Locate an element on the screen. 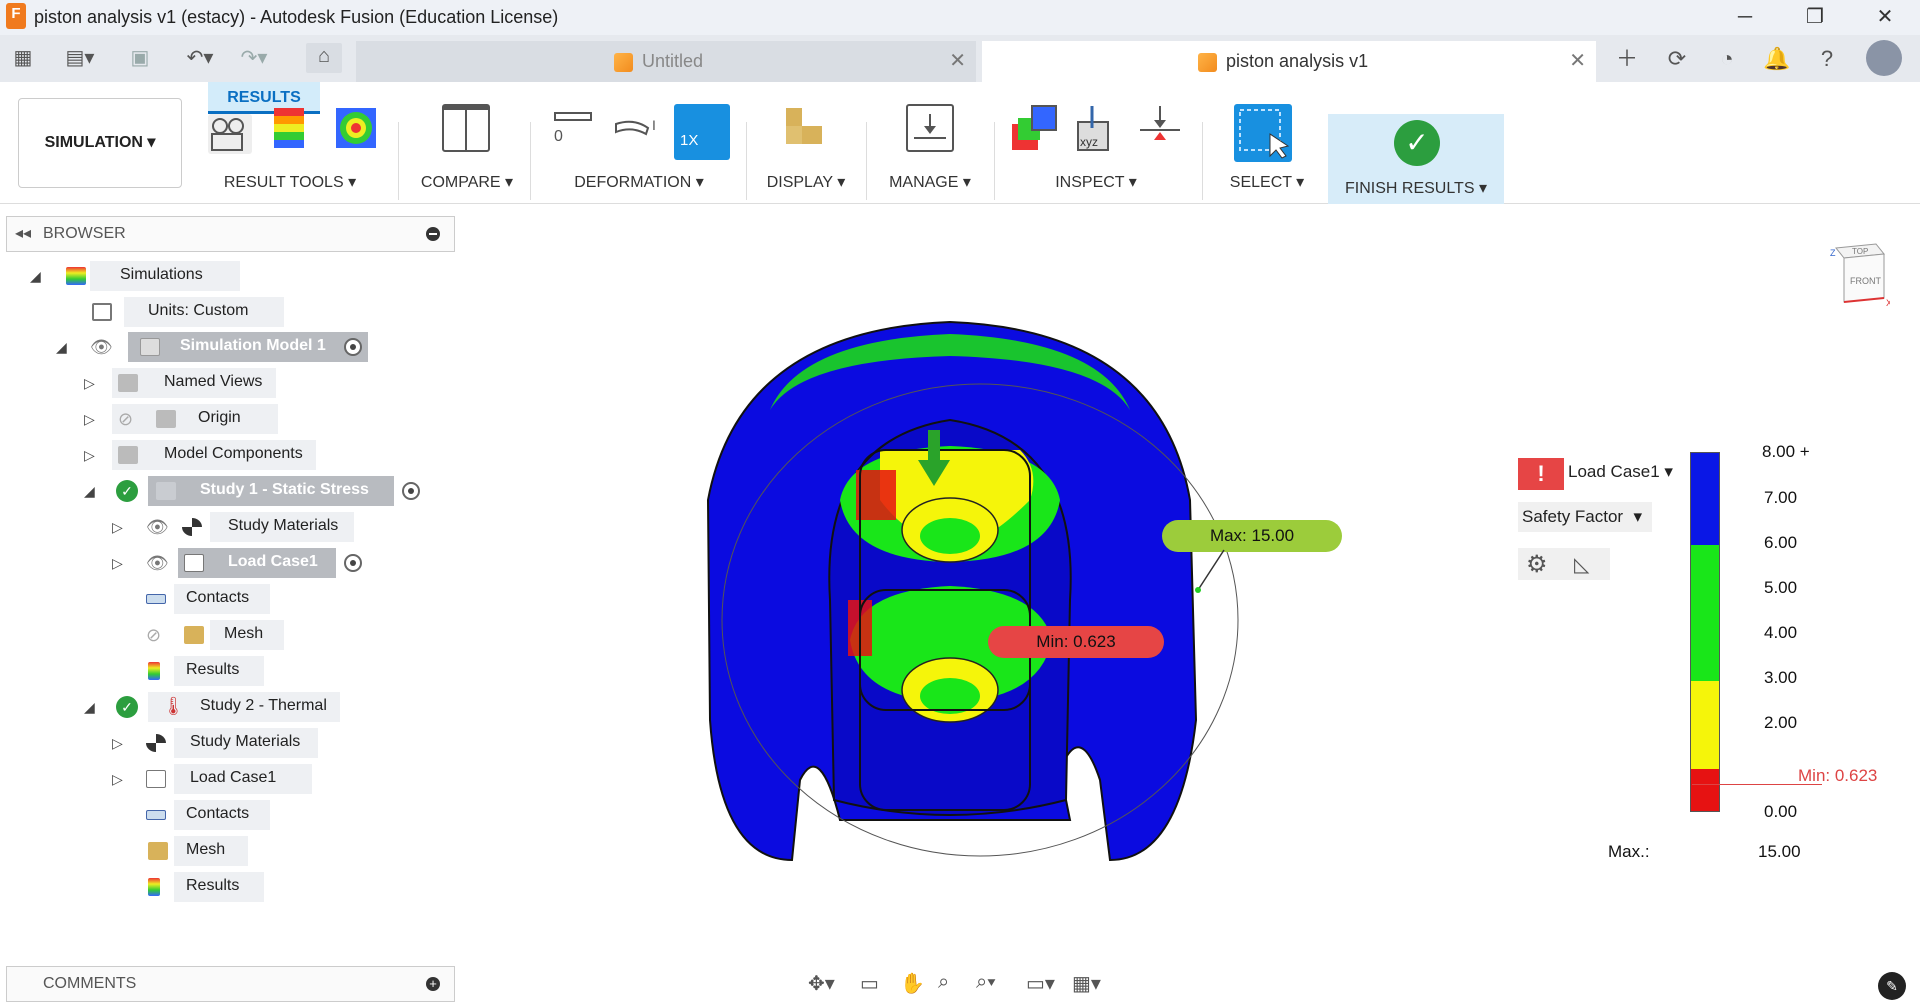  tree-row-load-case: ▷ Load Case1 is located at coordinates (262, 779).